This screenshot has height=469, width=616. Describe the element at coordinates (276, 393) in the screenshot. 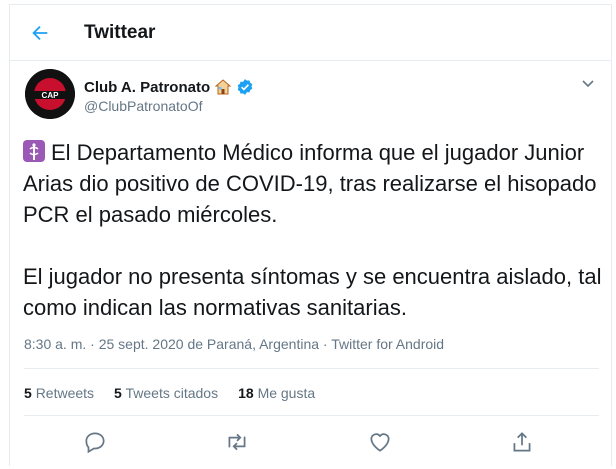

I see `likes-stat: 18 Me gusta` at that location.